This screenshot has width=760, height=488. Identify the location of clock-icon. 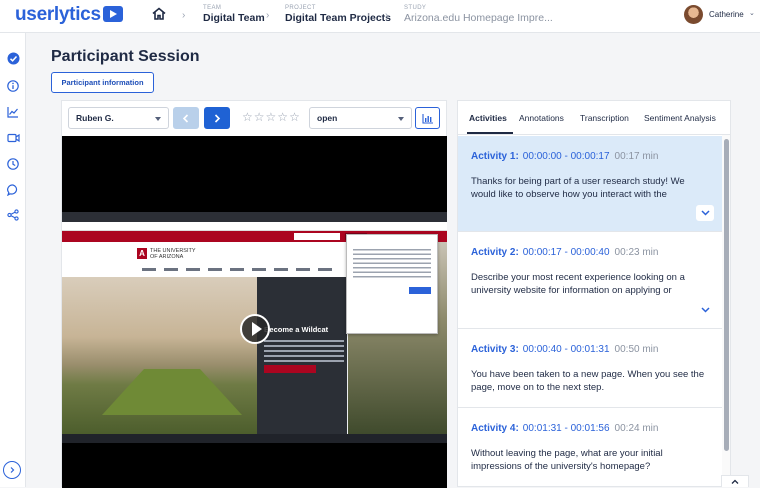
(13, 164).